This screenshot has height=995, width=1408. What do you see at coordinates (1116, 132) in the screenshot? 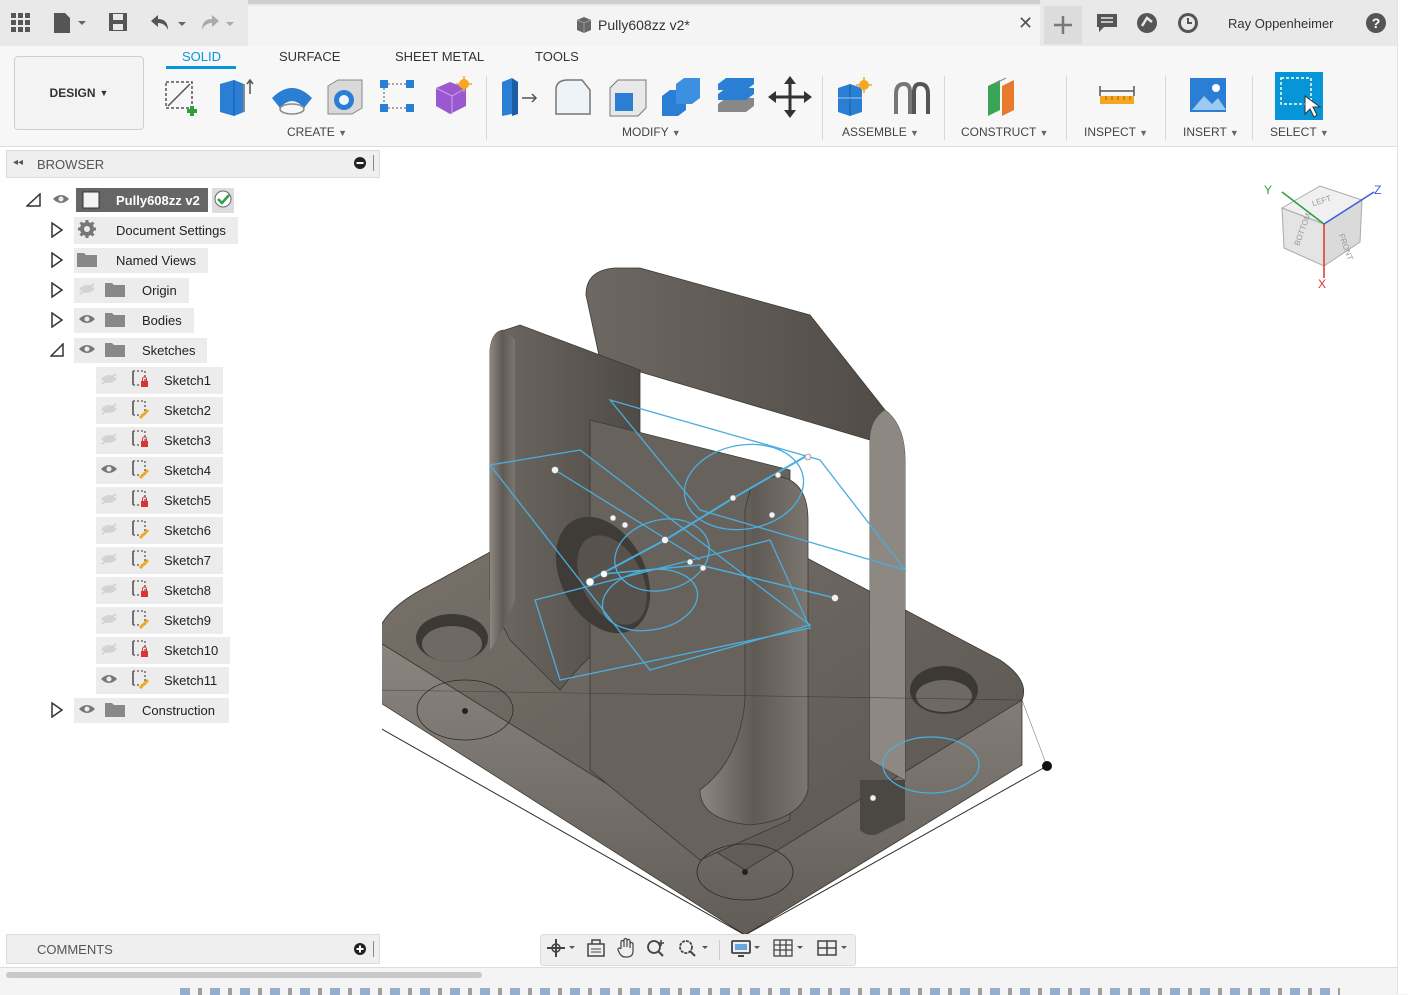
I see `inspect-menu: INSPECT ▼` at bounding box center [1116, 132].